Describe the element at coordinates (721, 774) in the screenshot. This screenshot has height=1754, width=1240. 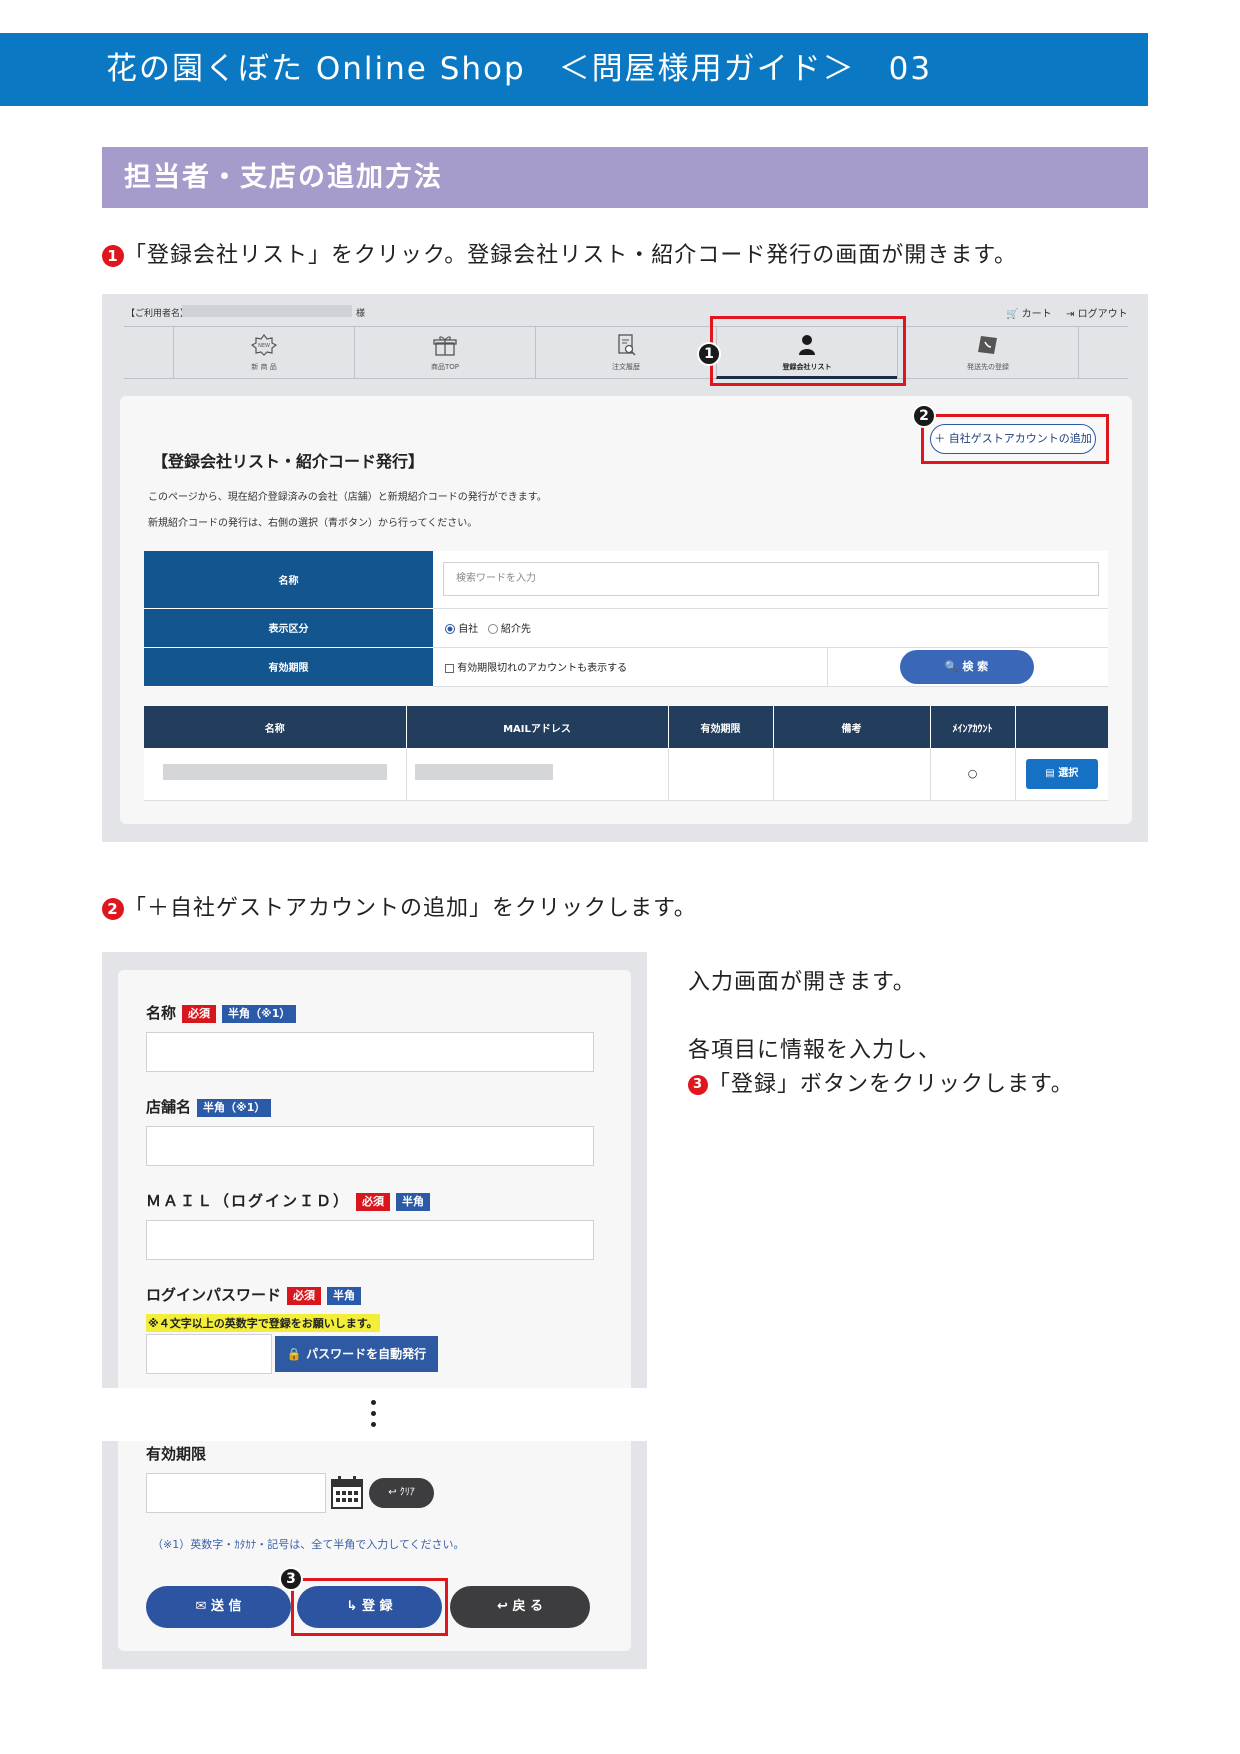
I see `cell-expiry` at that location.